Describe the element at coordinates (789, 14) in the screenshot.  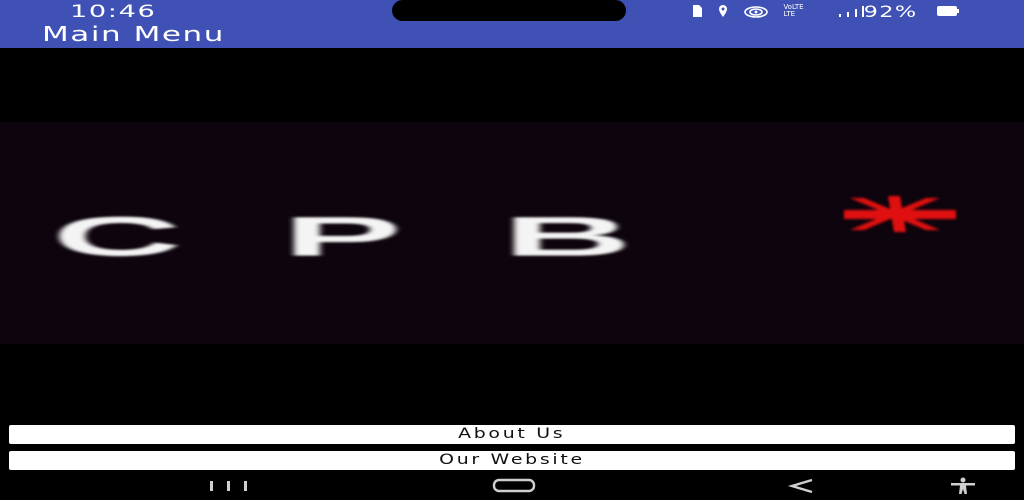
I see `network-line-2: LTE` at that location.